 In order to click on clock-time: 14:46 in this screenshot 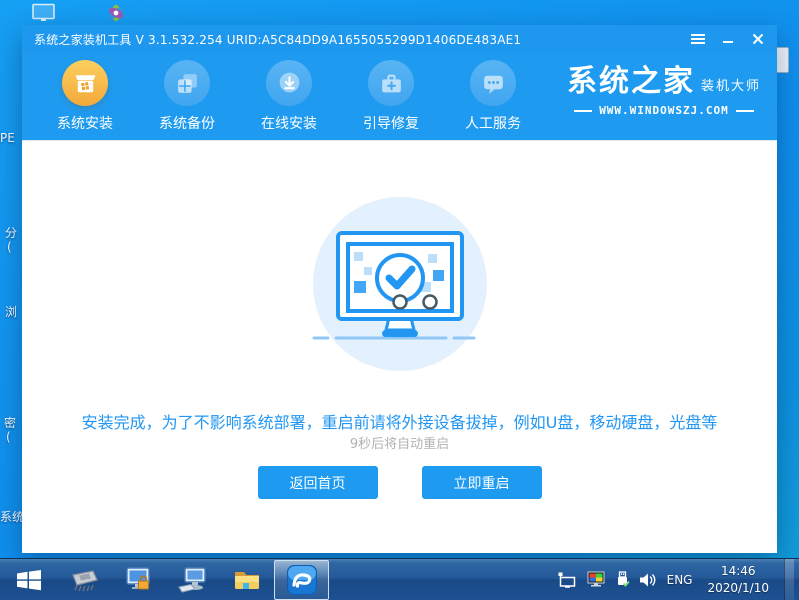, I will do `click(738, 571)`.